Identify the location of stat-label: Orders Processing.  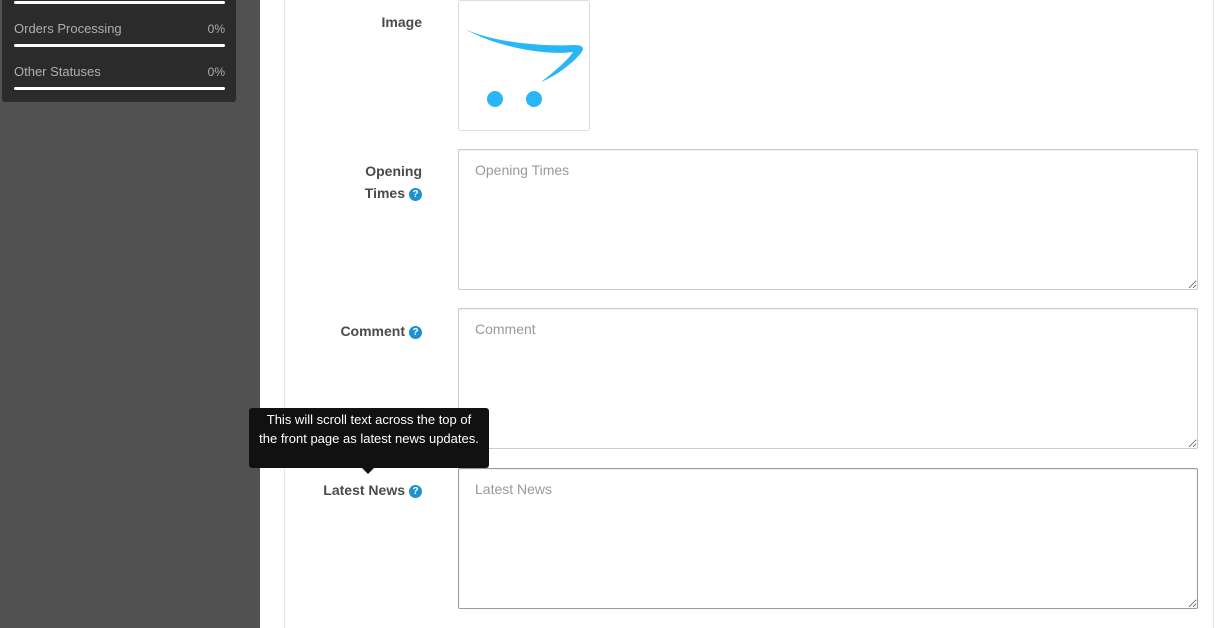
(68, 28).